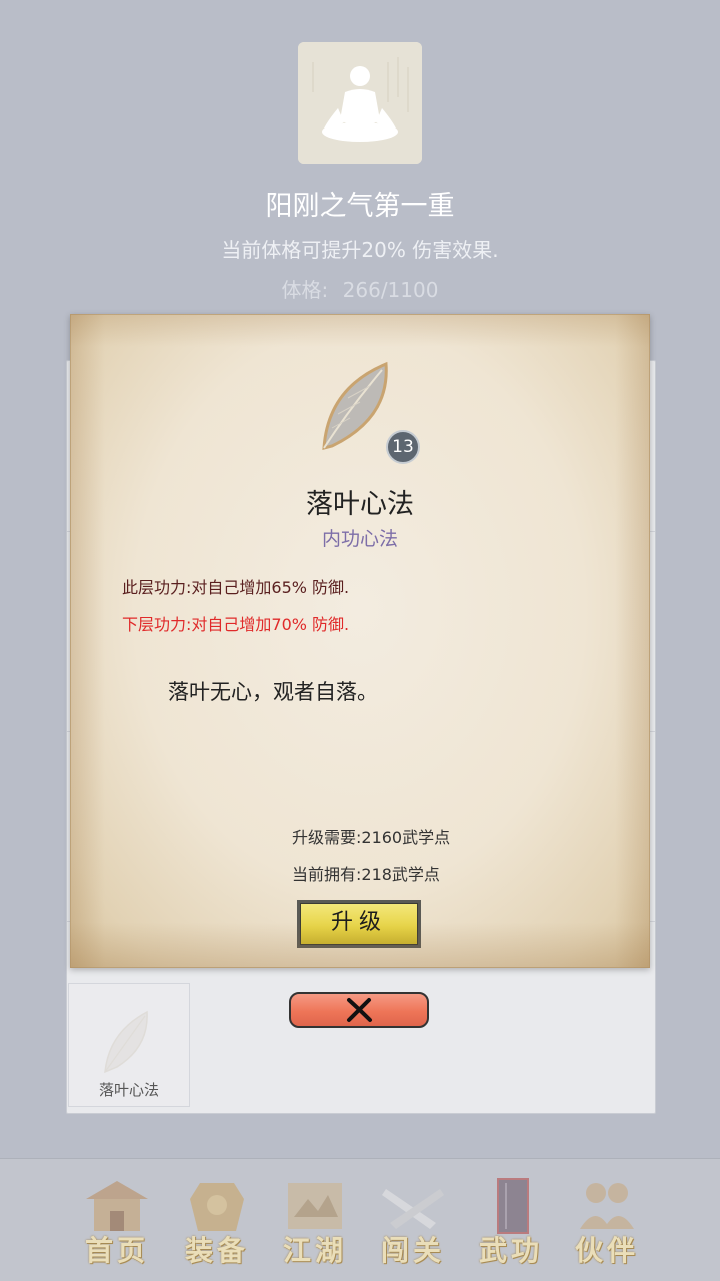 Image resolution: width=720 pixels, height=1281 pixels. Describe the element at coordinates (128, 1090) in the screenshot. I see `skill-slot-label: 落叶心法` at that location.